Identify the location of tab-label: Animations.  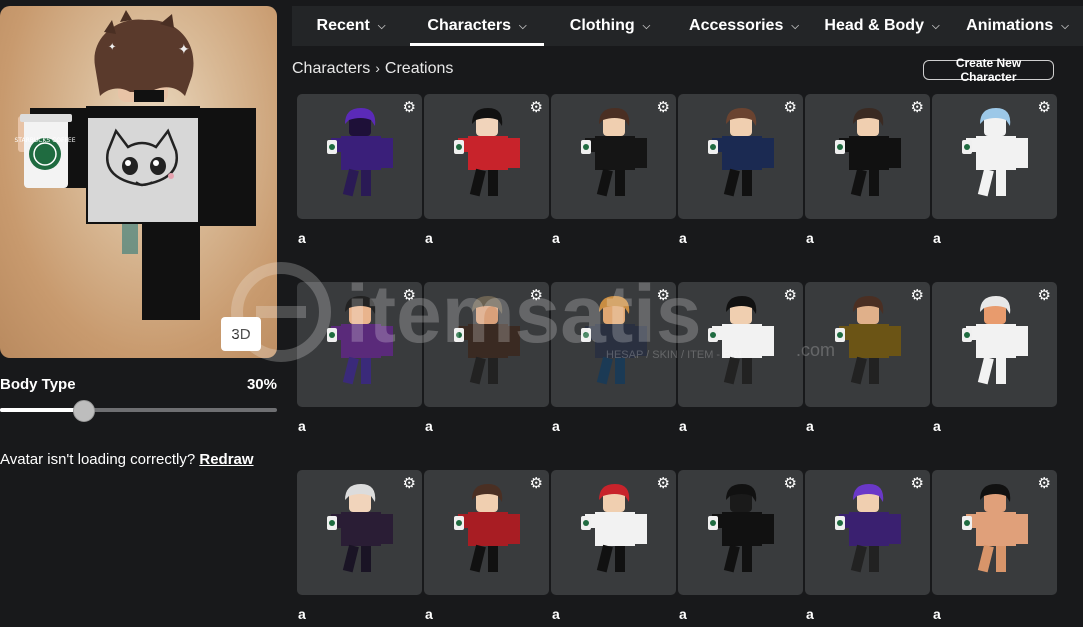
(1010, 25).